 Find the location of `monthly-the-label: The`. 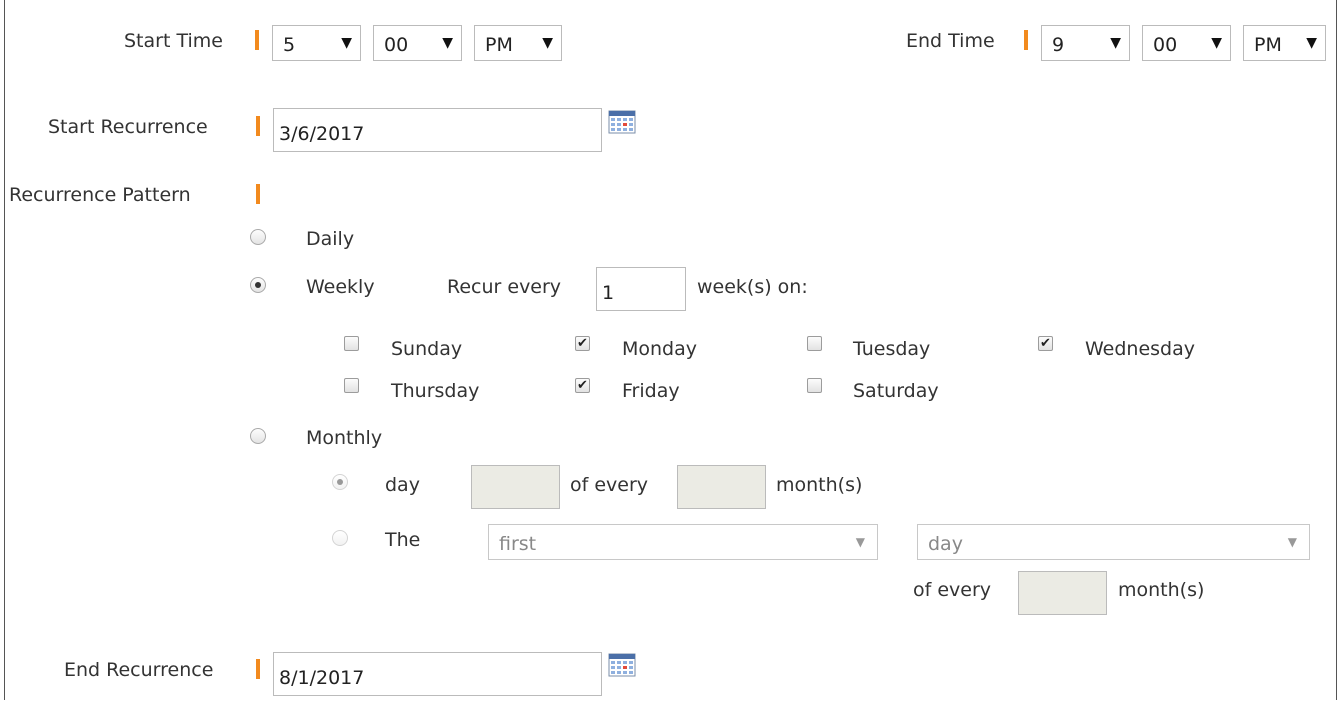

monthly-the-label: The is located at coordinates (403, 540).